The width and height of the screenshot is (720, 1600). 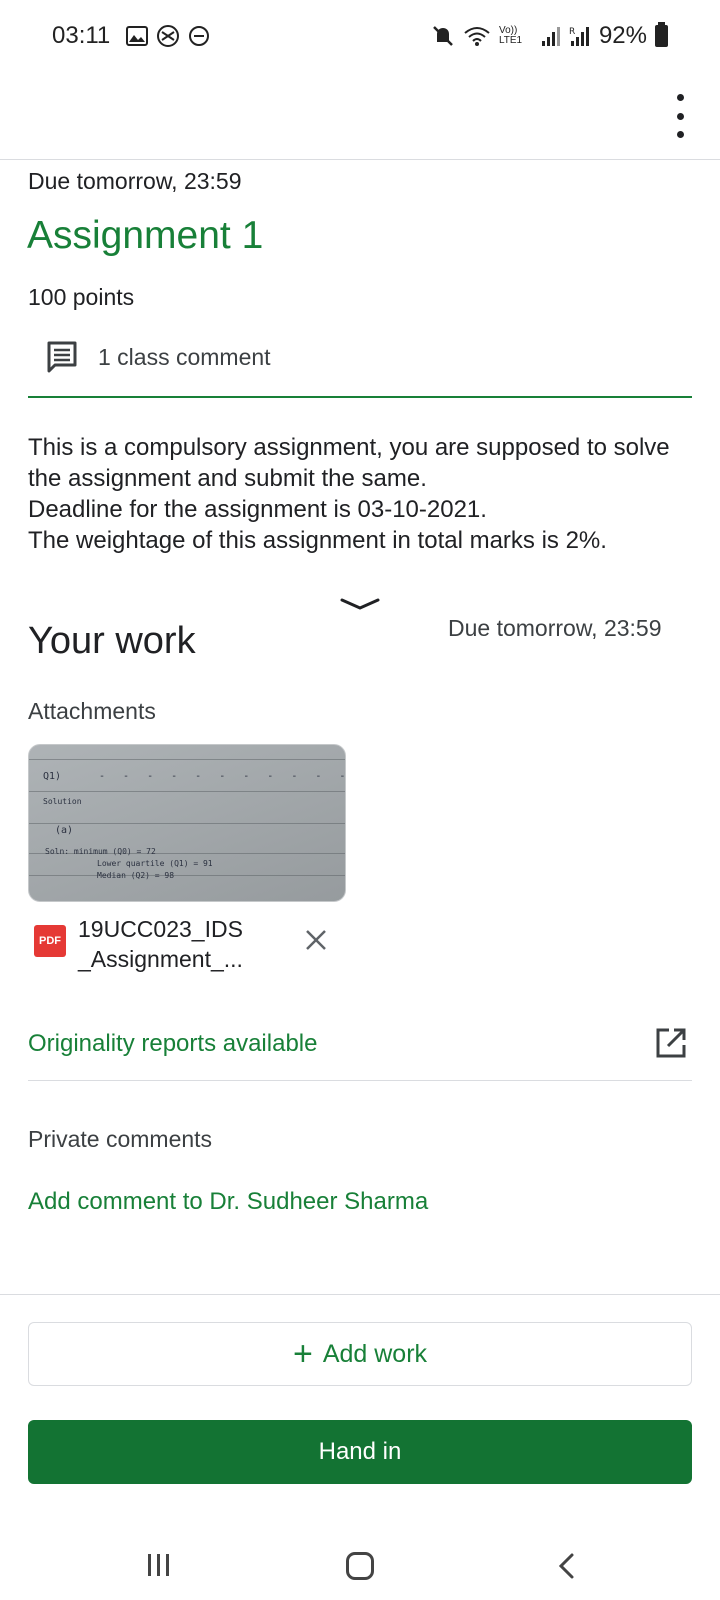 I want to click on class-comment-link: 1 class comment, so click(x=158, y=357).